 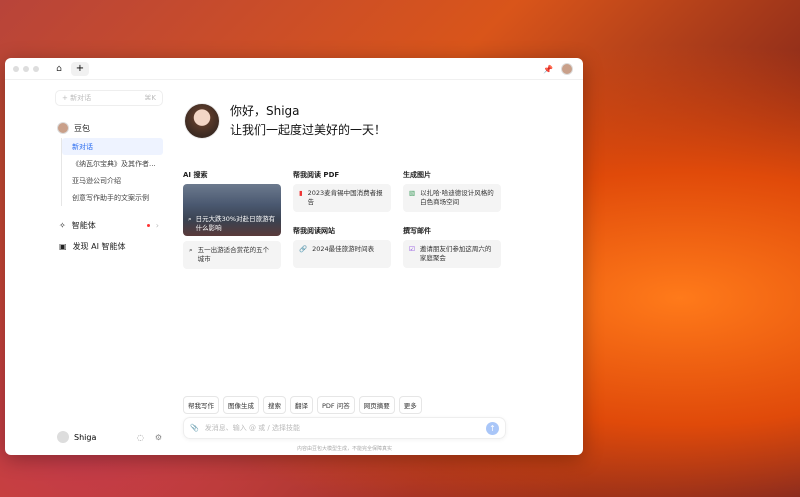 I want to click on chevron-right-icon: ›, so click(x=157, y=225).